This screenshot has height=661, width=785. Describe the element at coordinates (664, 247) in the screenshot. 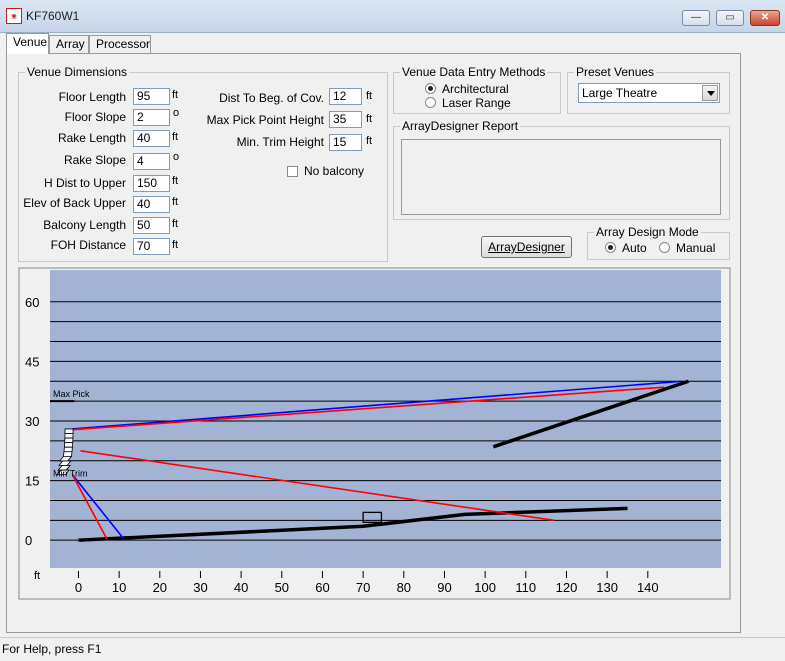

I see `manual-mode-radio` at that location.